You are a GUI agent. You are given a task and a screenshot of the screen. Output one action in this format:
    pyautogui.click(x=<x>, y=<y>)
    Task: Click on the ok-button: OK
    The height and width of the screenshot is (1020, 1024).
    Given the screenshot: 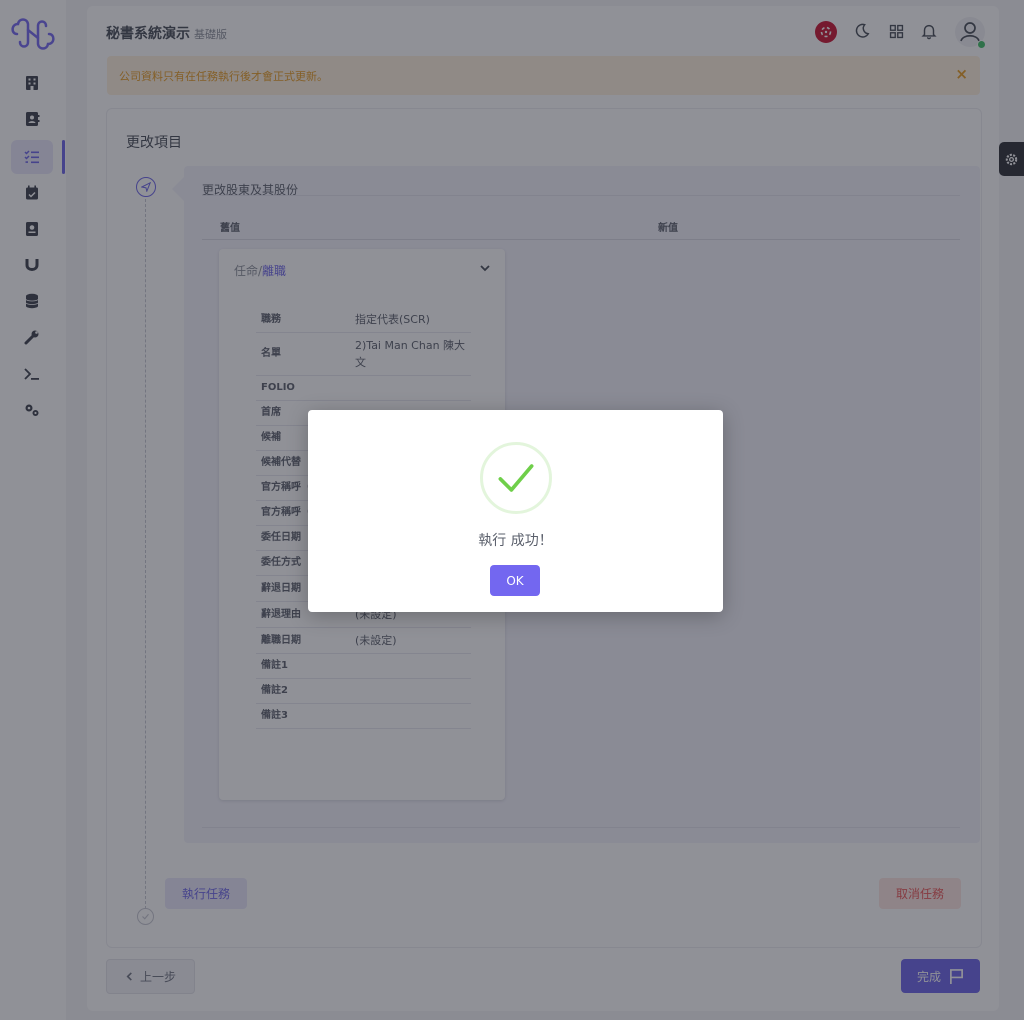 What is the action you would take?
    pyautogui.click(x=515, y=580)
    